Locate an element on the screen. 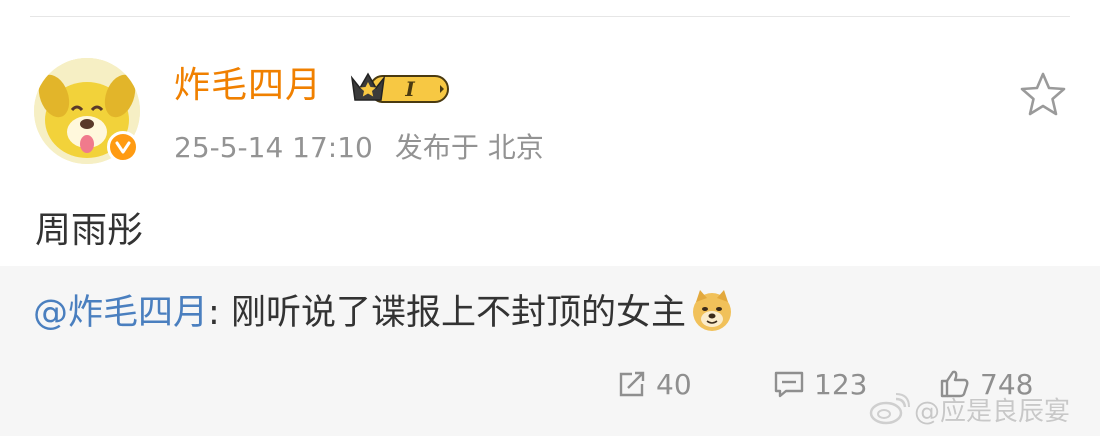  vip-level: I is located at coordinates (409, 89).